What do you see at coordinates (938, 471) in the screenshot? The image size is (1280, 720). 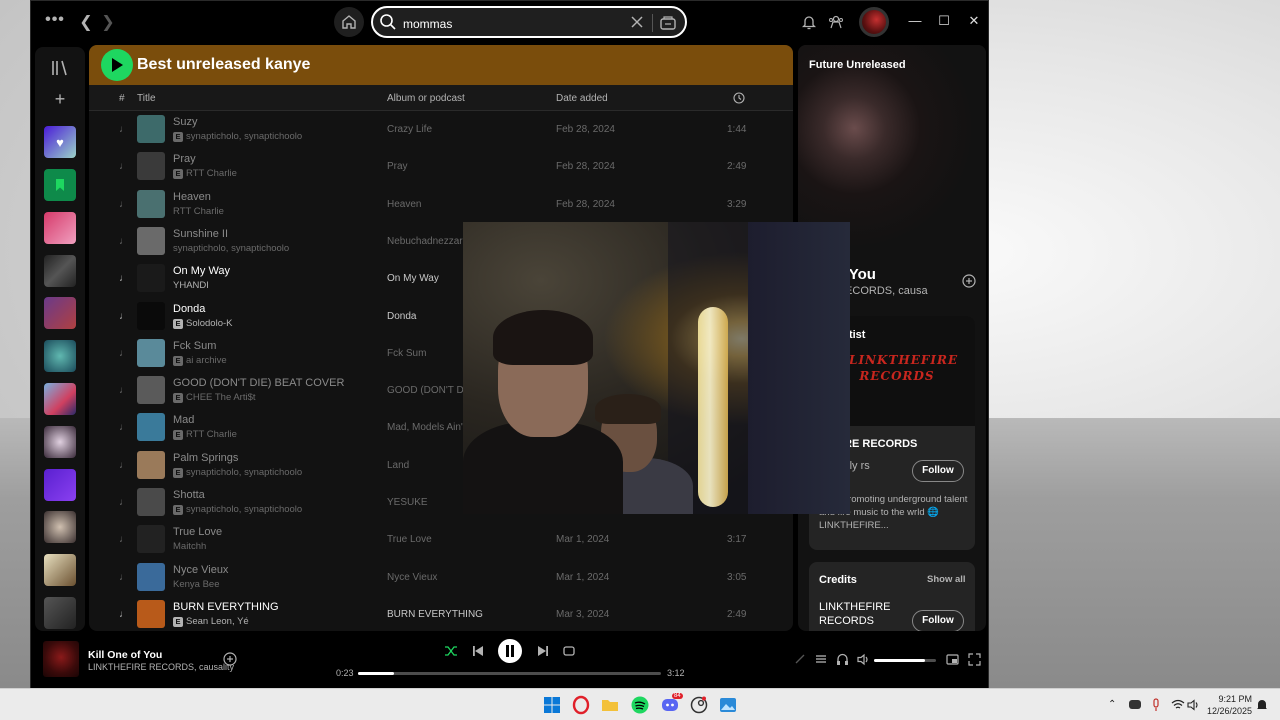 I see `follow-artist-button: Follow` at bounding box center [938, 471].